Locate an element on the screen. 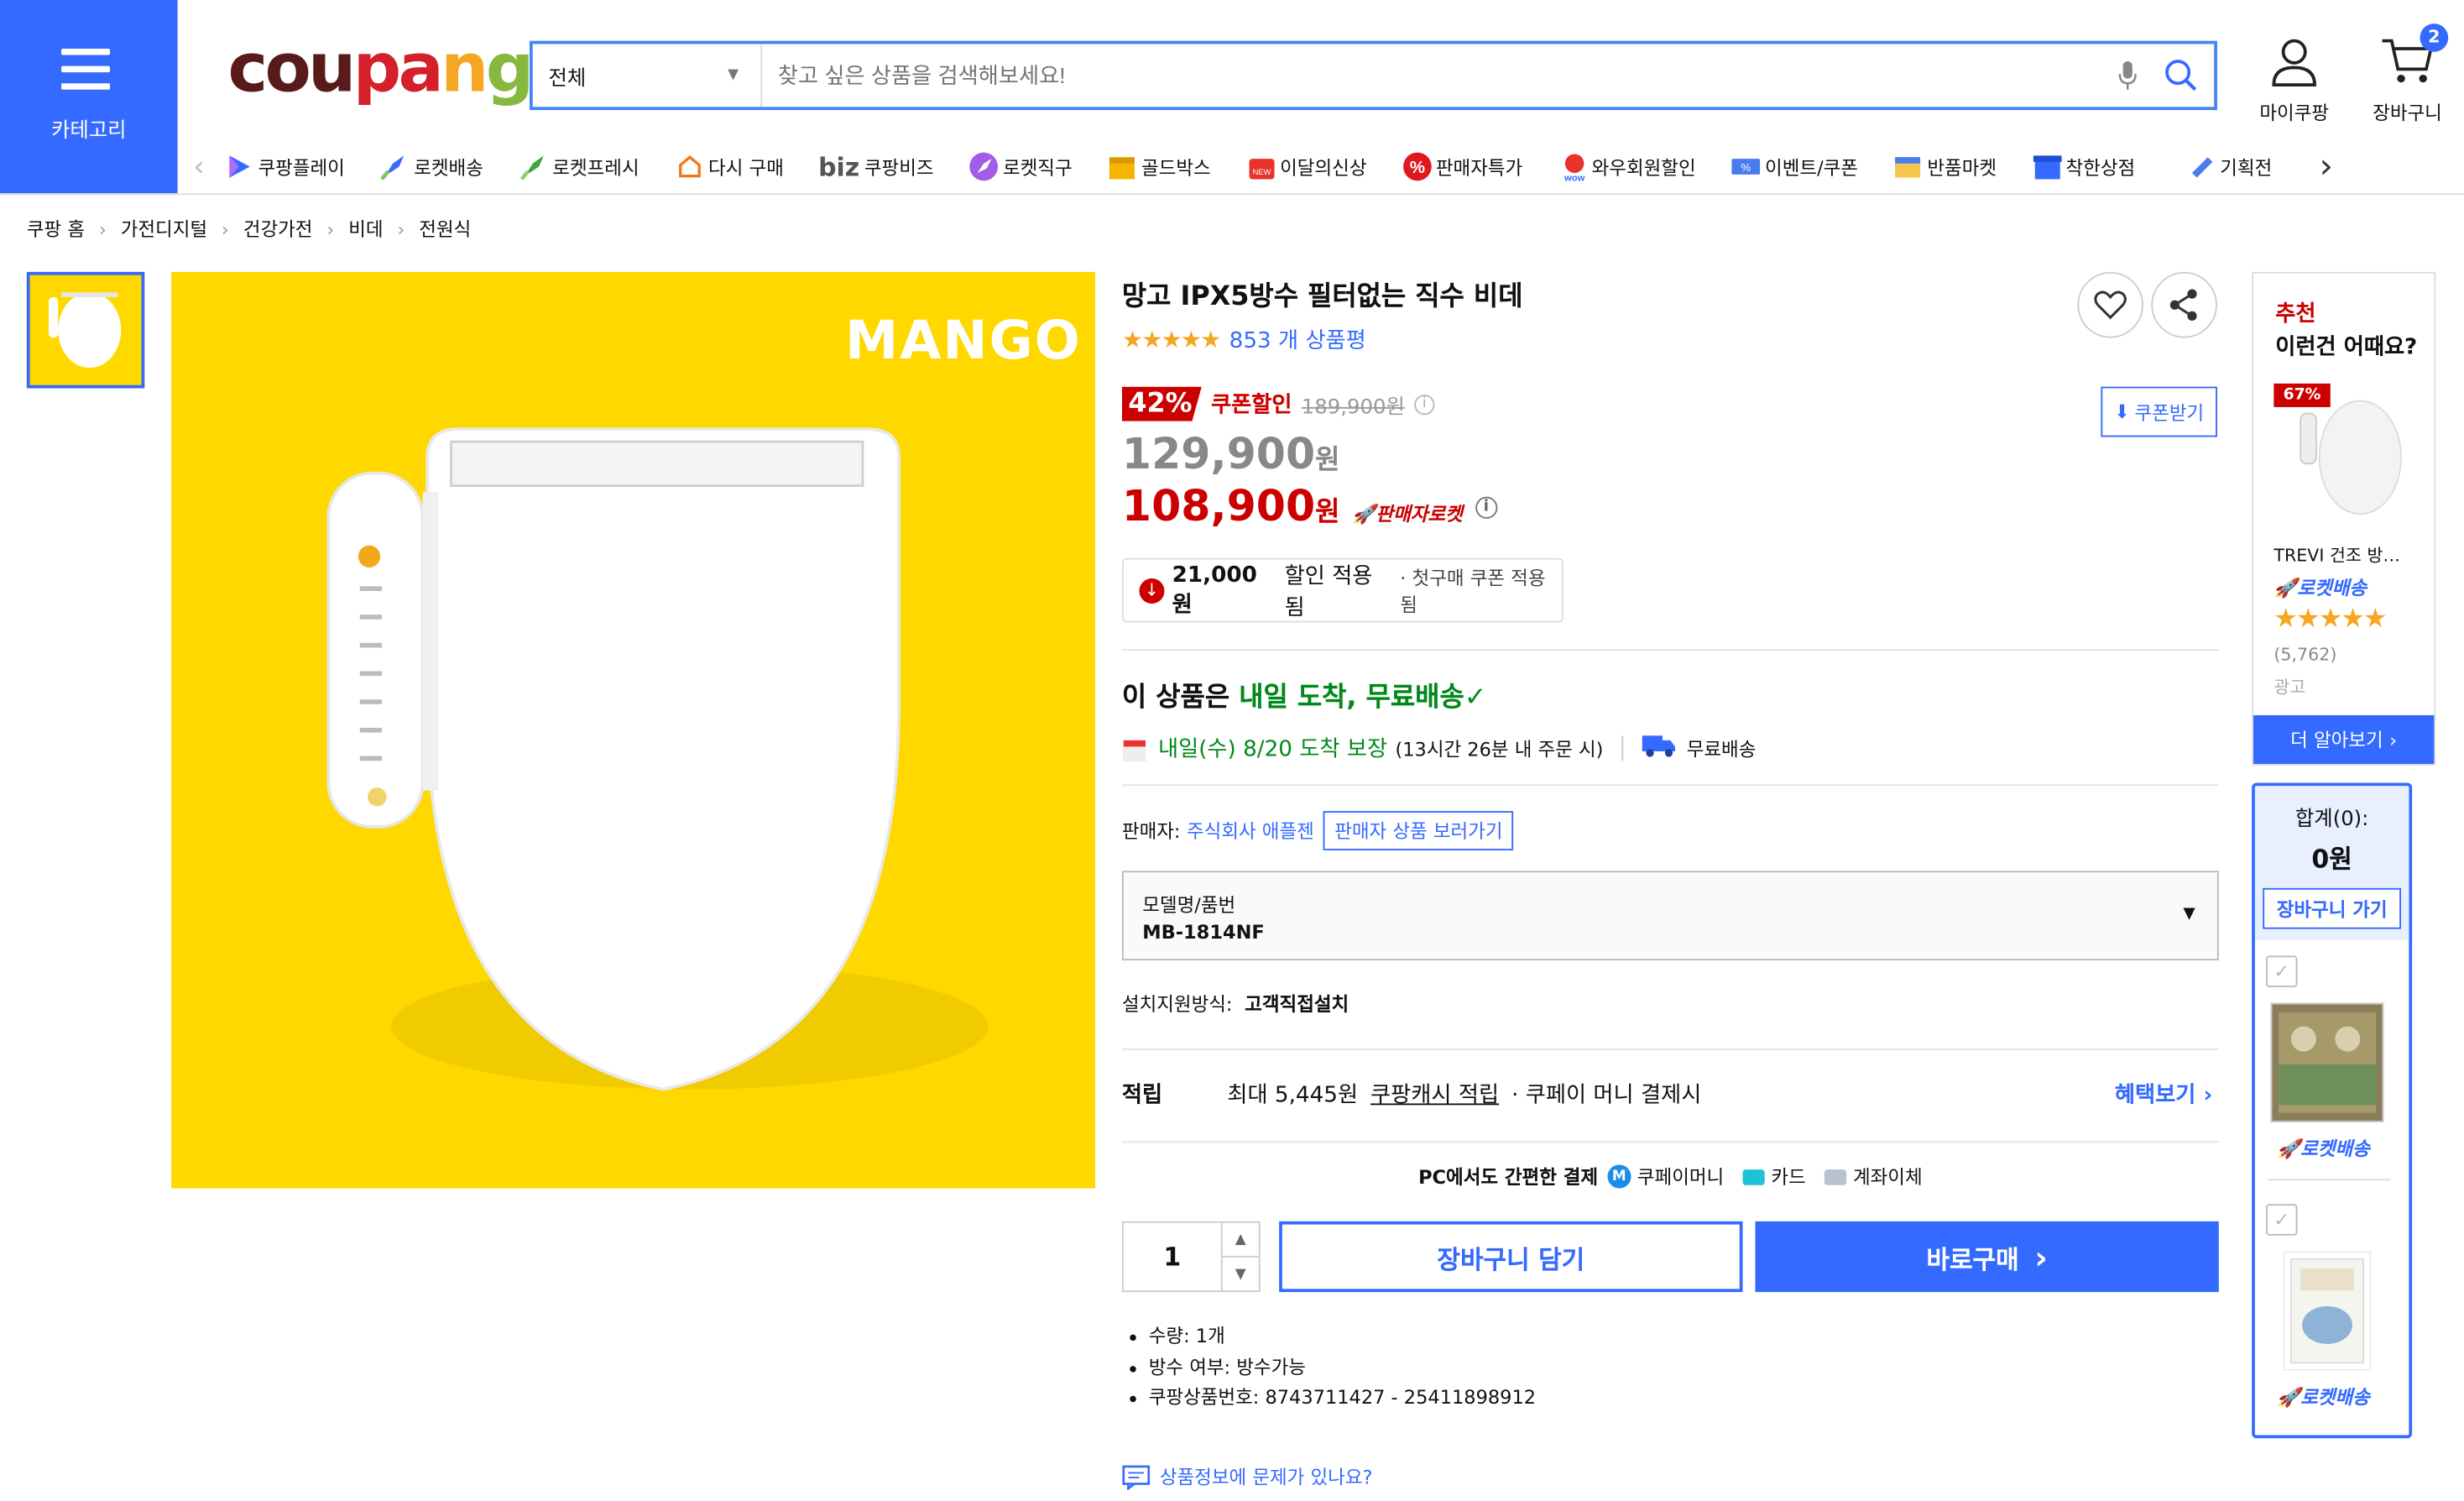 This screenshot has height=1501, width=2464. card-icon is located at coordinates (1753, 1177).